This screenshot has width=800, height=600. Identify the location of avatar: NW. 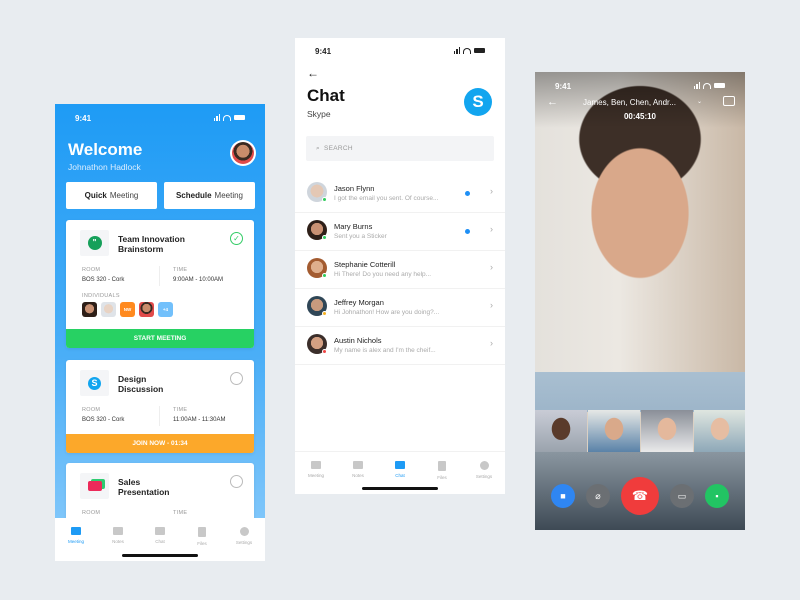
(127, 309).